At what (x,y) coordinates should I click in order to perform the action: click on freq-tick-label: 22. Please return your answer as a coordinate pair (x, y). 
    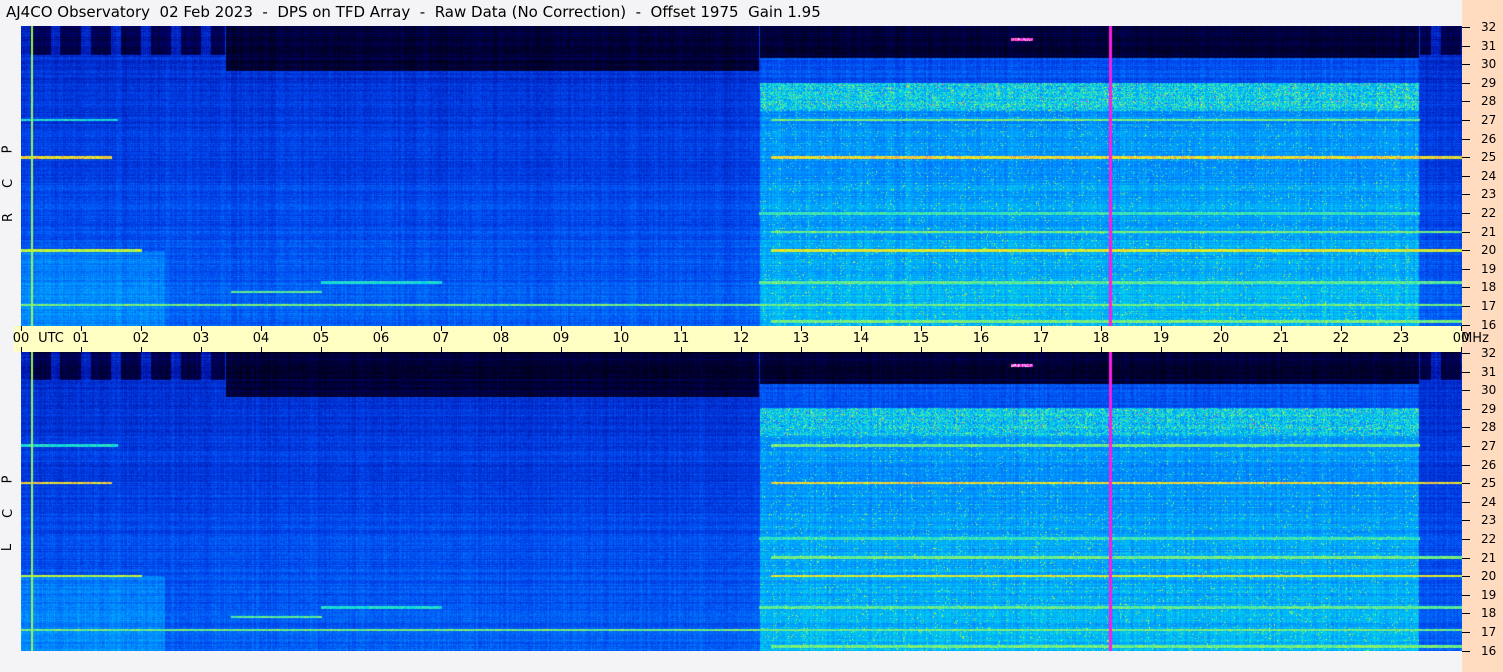
    Looking at the image, I should click on (1489, 213).